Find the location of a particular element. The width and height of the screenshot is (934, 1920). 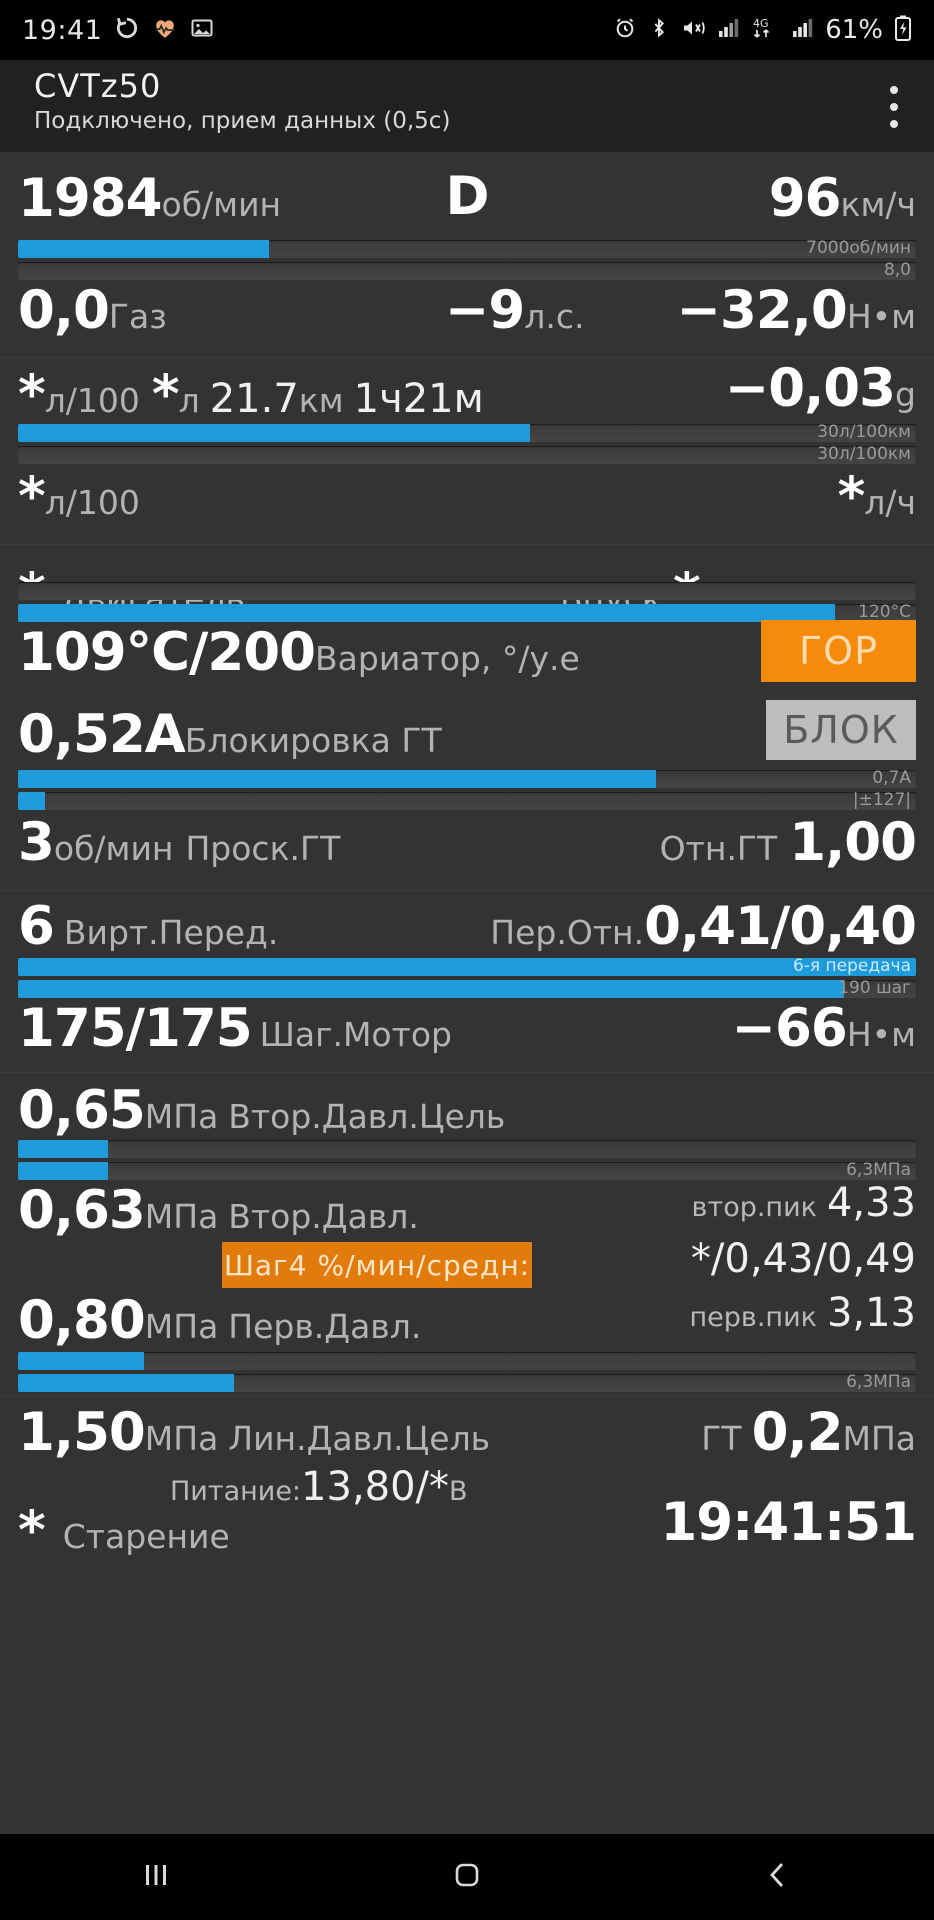

accel-unit: g is located at coordinates (905, 394).